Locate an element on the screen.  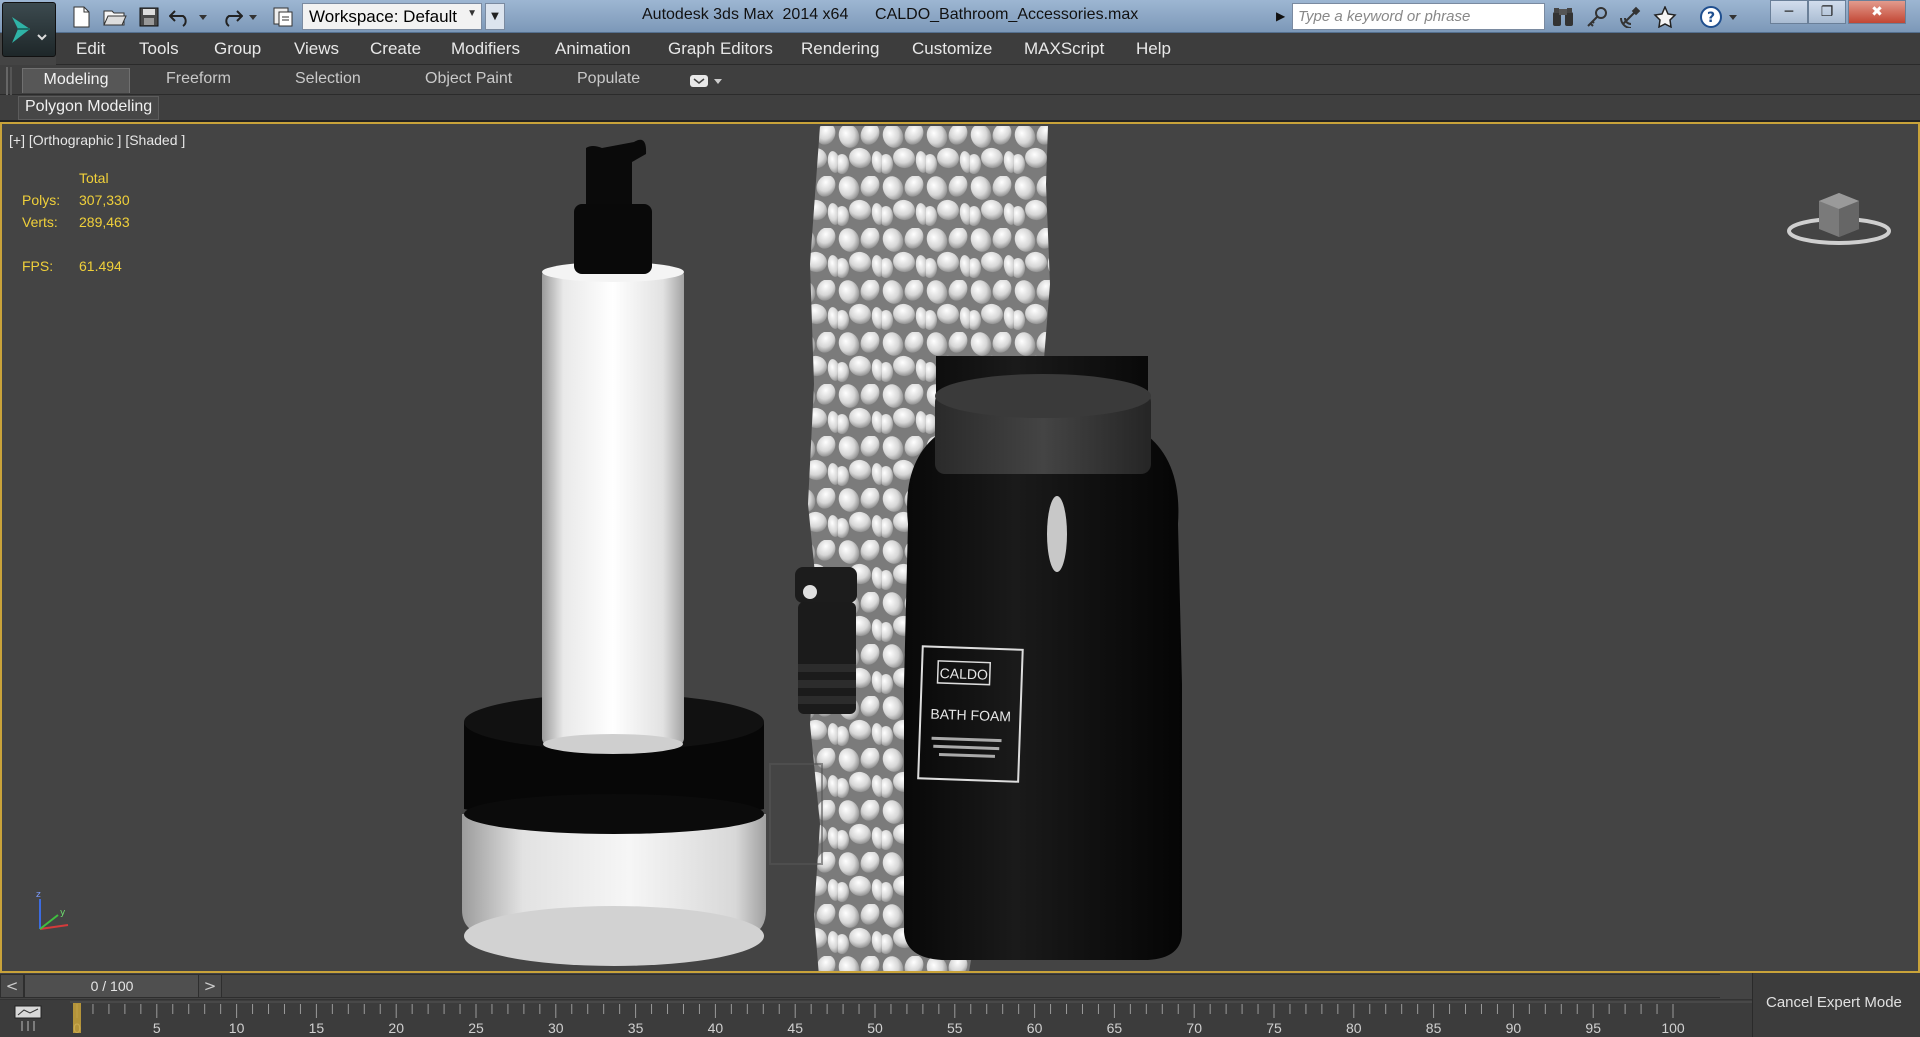
redo-icon is located at coordinates (231, 17).